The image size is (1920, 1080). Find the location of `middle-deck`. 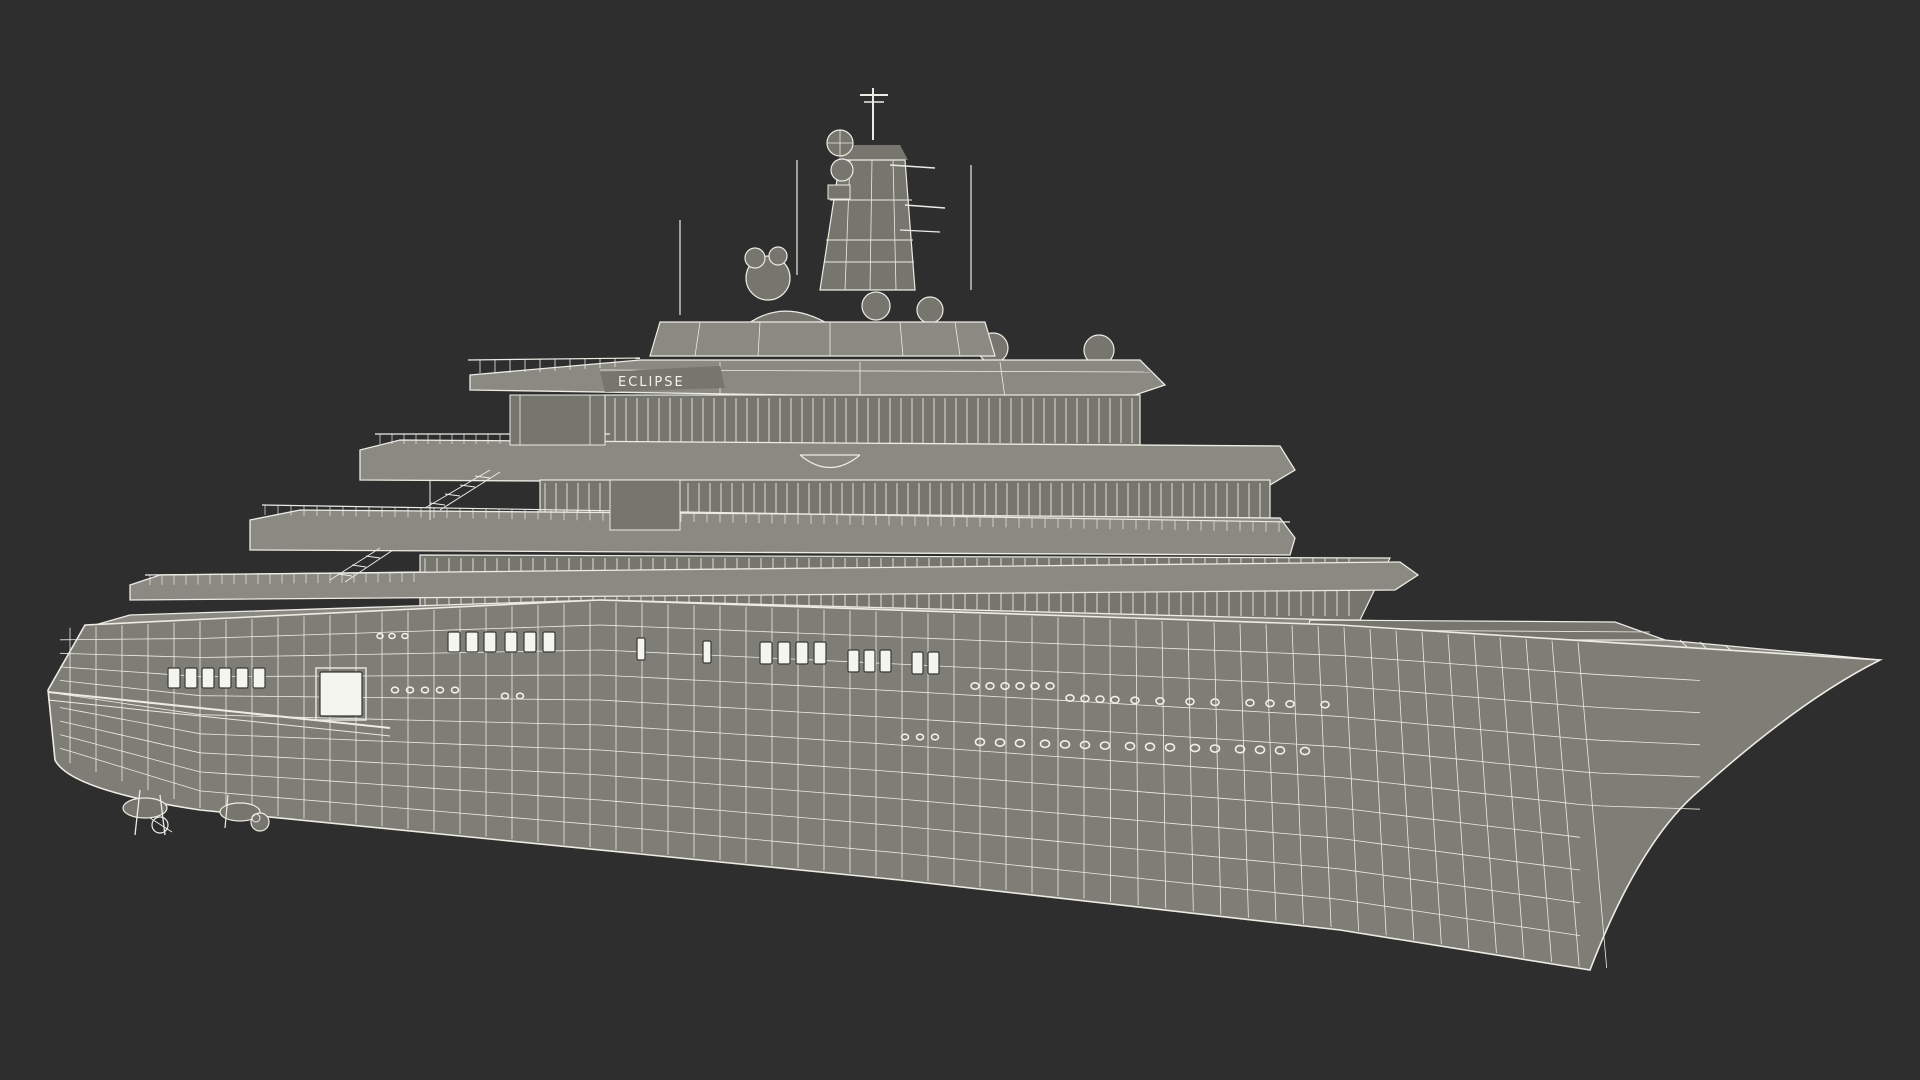

middle-deck is located at coordinates (772, 512).